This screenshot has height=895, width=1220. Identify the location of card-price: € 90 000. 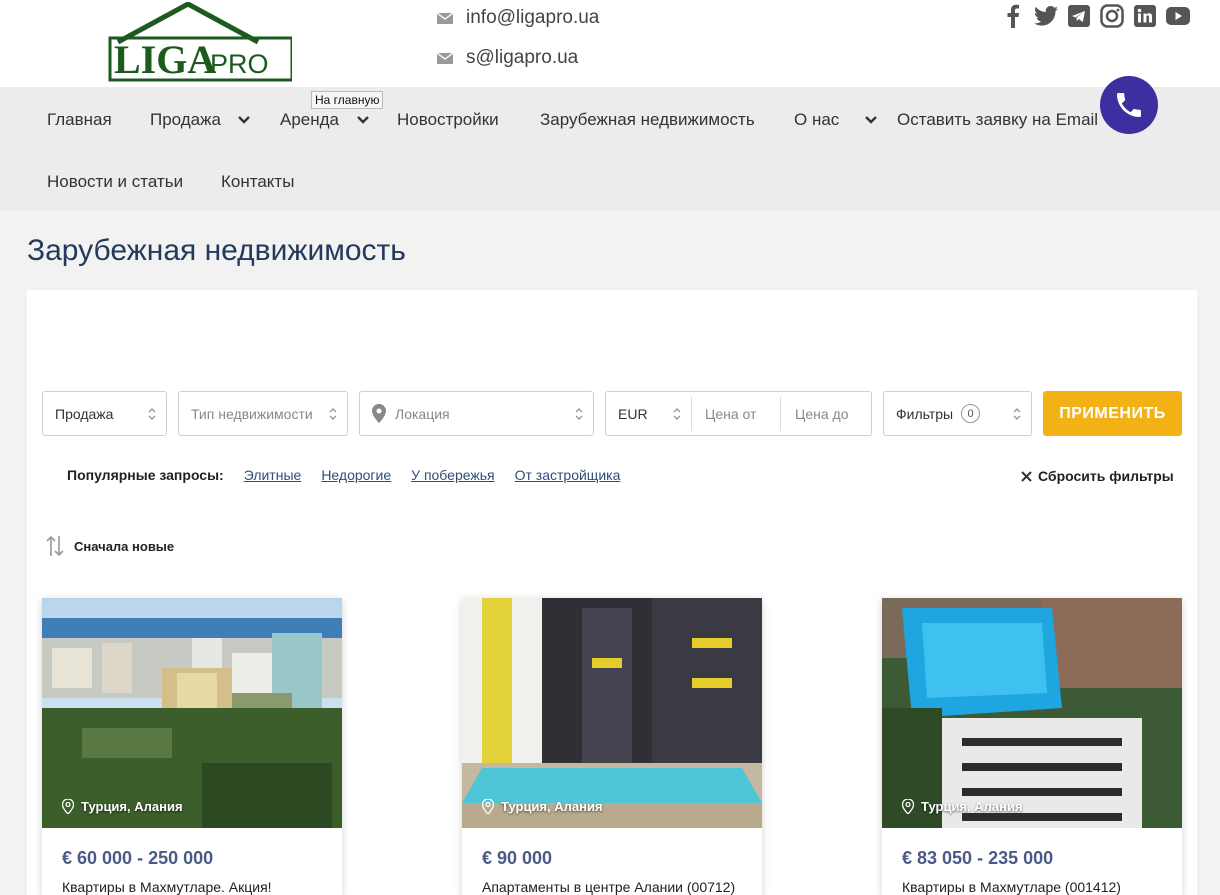
(517, 858).